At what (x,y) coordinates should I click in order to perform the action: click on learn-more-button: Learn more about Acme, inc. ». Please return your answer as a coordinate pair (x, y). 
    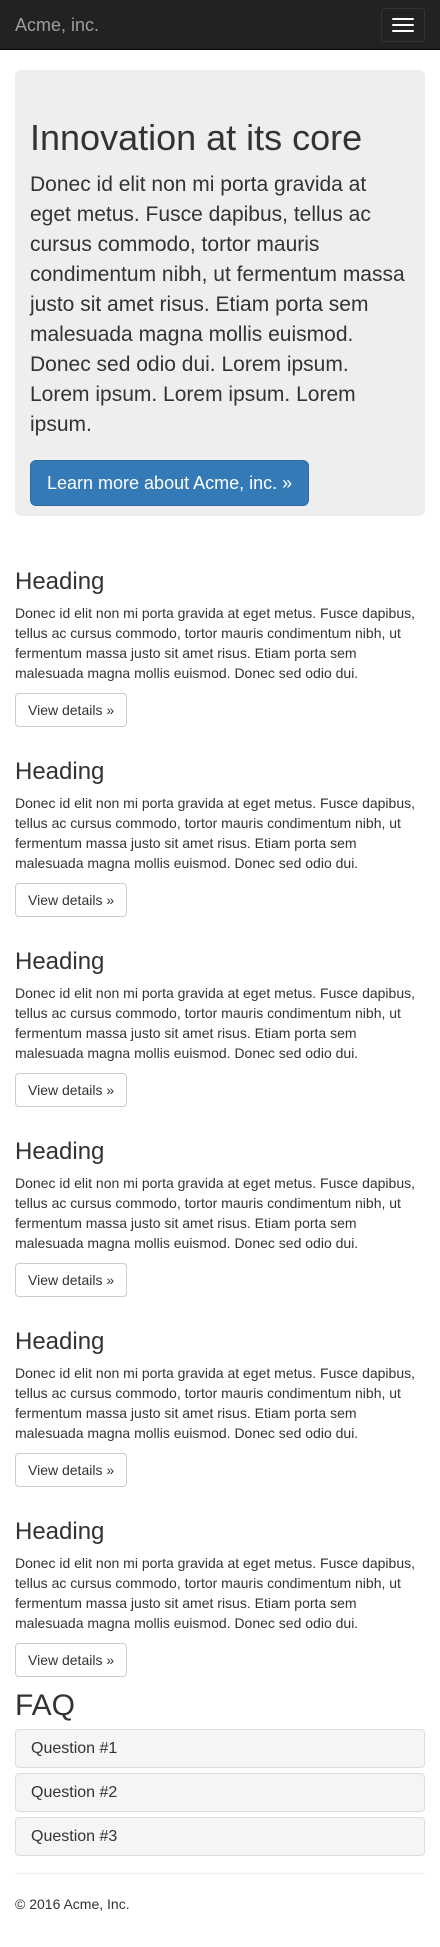
    Looking at the image, I should click on (170, 483).